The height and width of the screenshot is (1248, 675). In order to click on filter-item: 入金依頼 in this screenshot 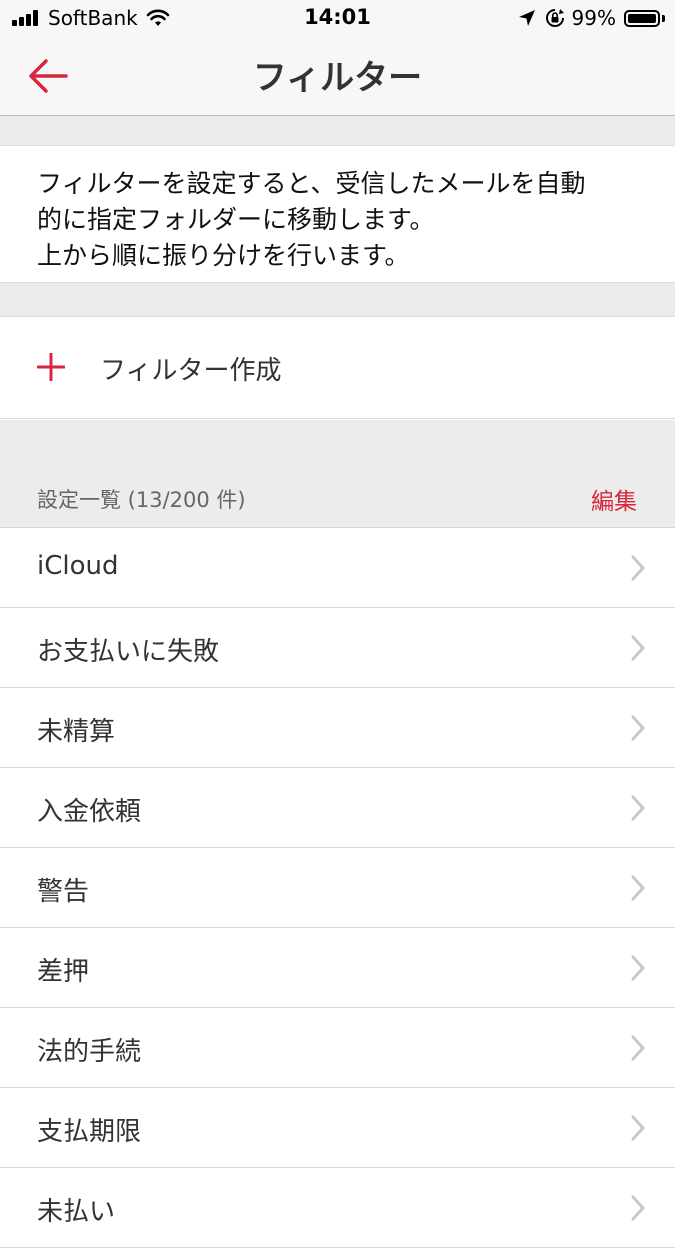, I will do `click(337, 808)`.